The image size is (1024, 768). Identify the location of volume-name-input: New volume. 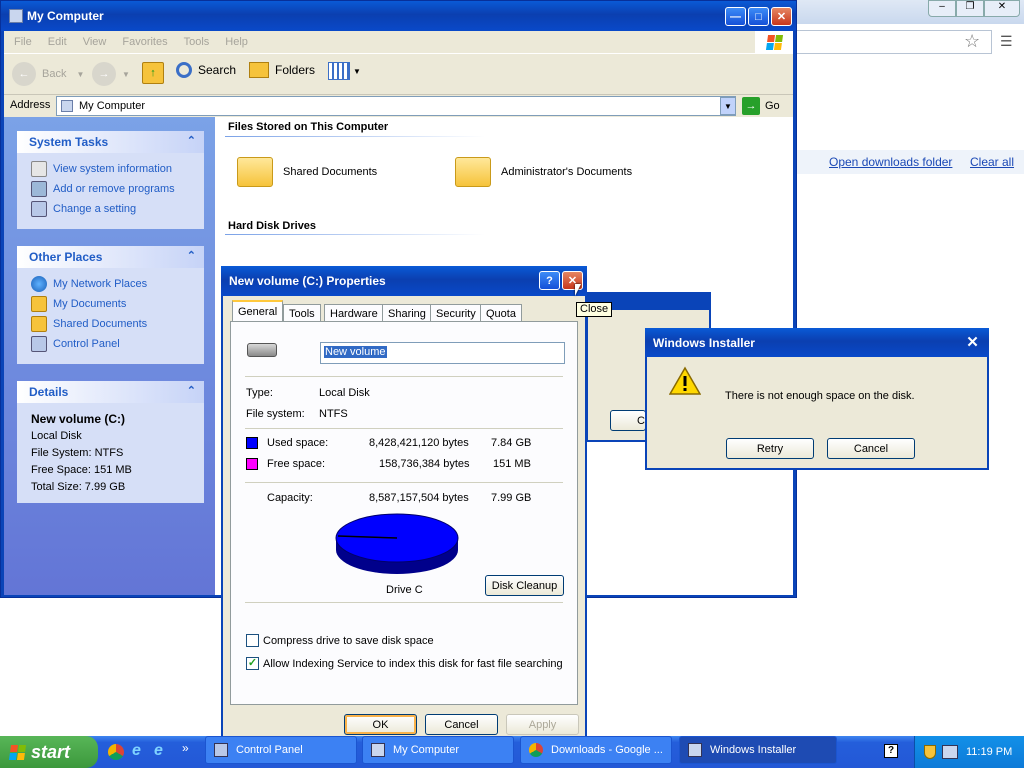
(442, 353).